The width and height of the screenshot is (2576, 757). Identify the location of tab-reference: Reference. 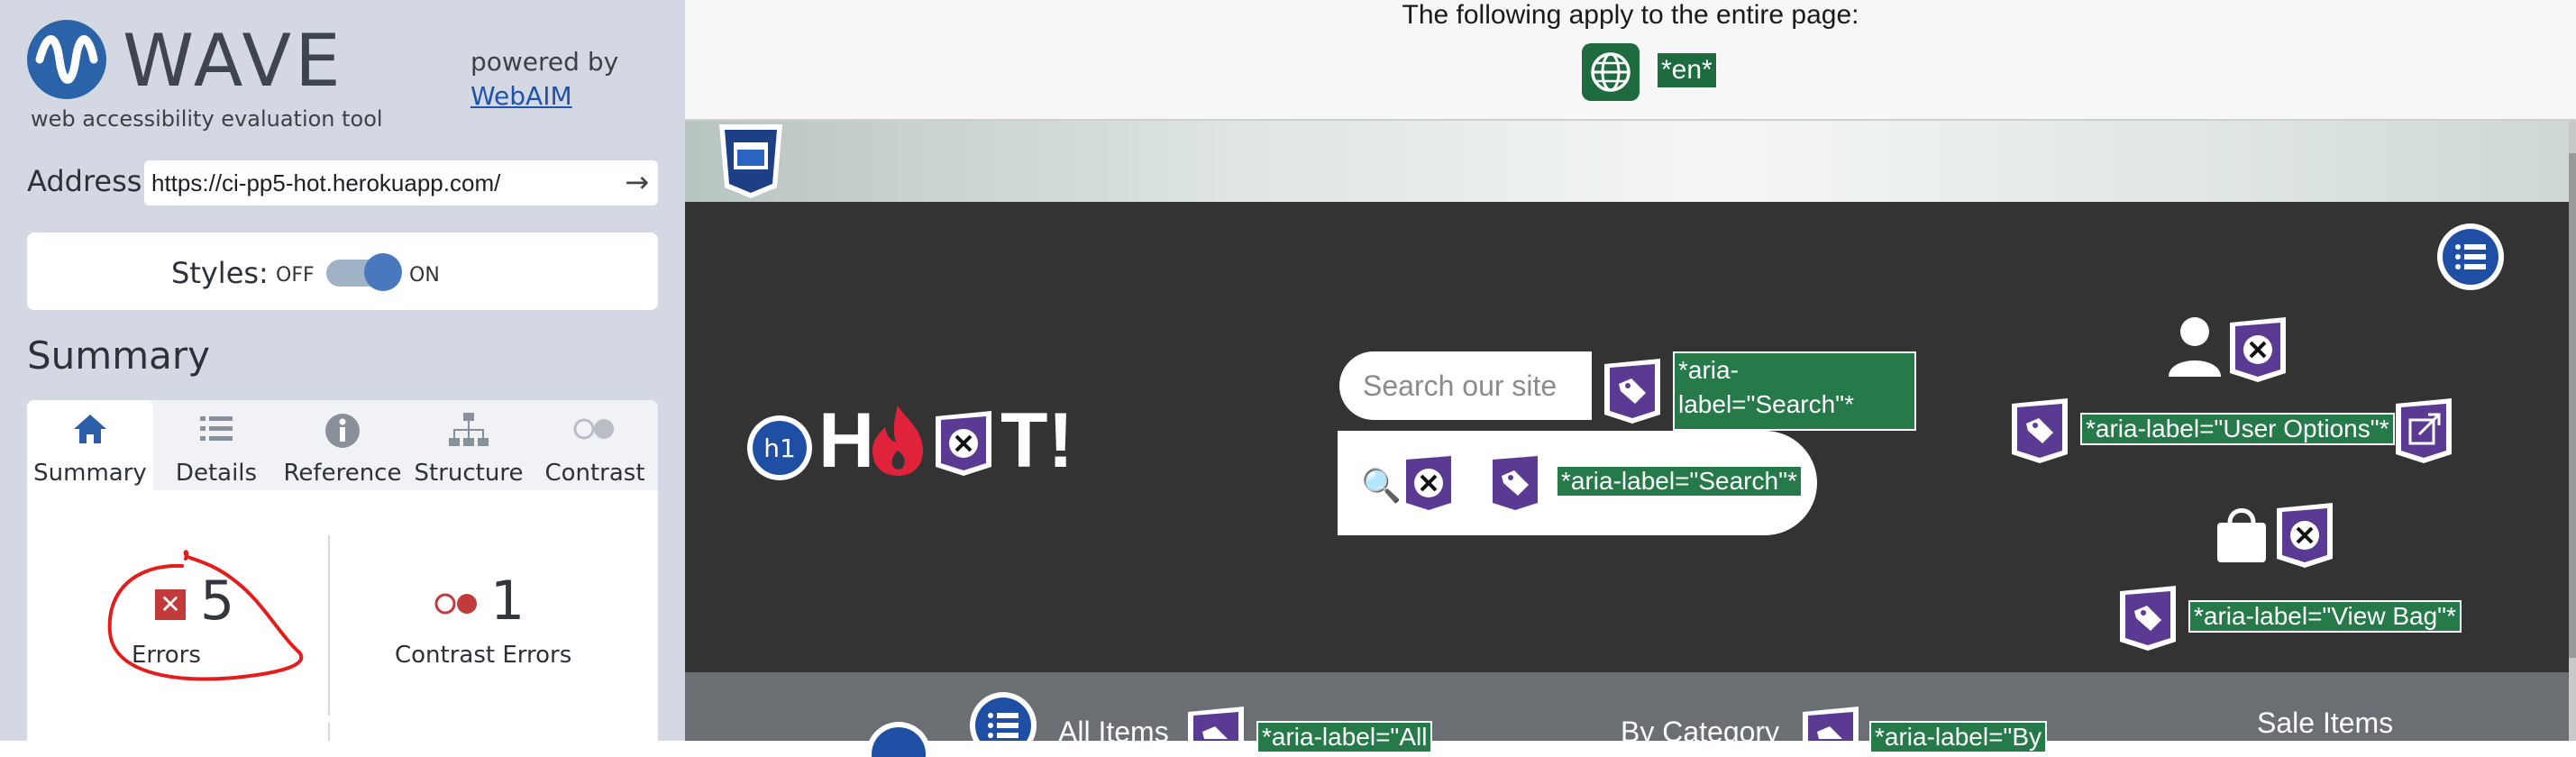
(342, 445).